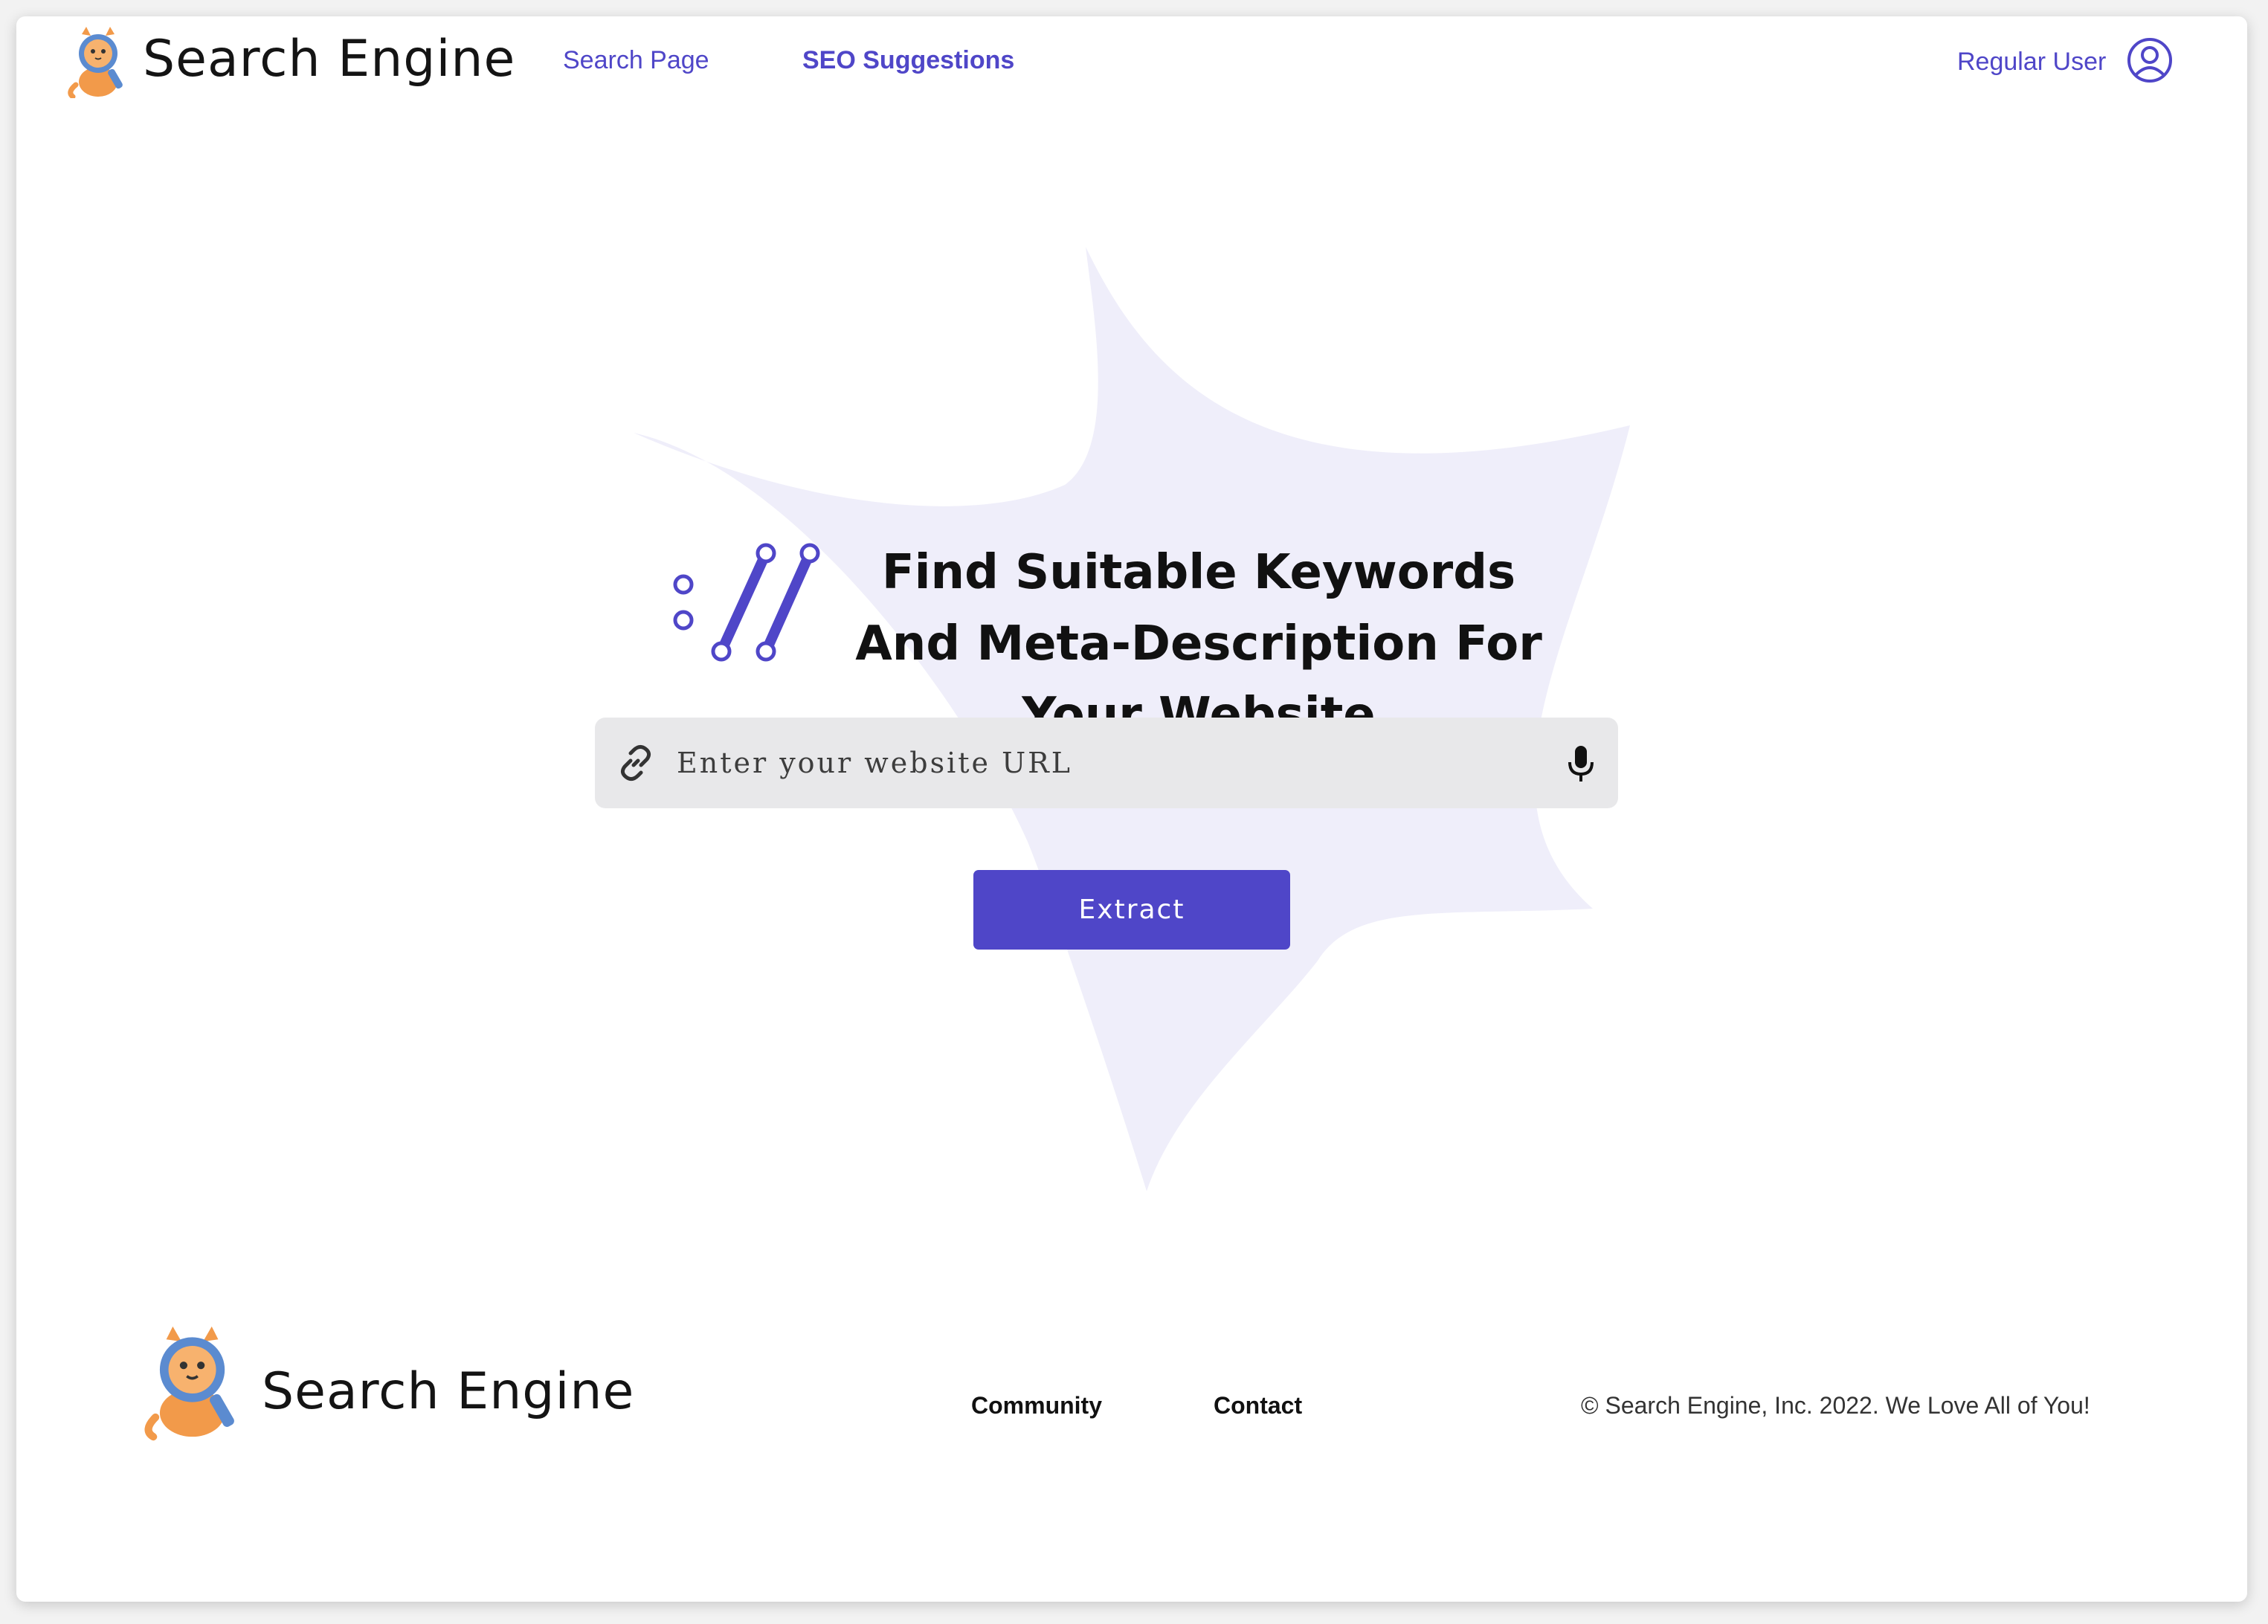 The image size is (2268, 1624). I want to click on extract-button: Extract, so click(1131, 910).